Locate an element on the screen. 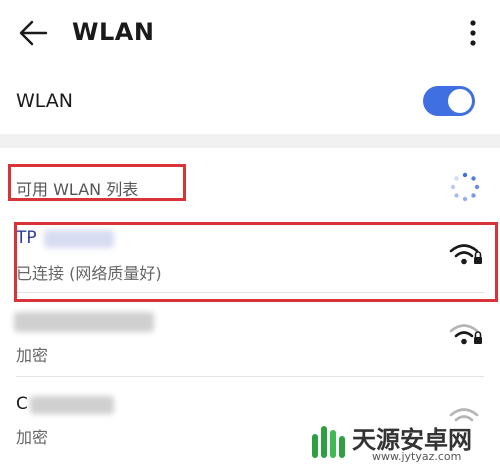 The height and width of the screenshot is (468, 500). android-logo-icon is located at coordinates (328, 442).